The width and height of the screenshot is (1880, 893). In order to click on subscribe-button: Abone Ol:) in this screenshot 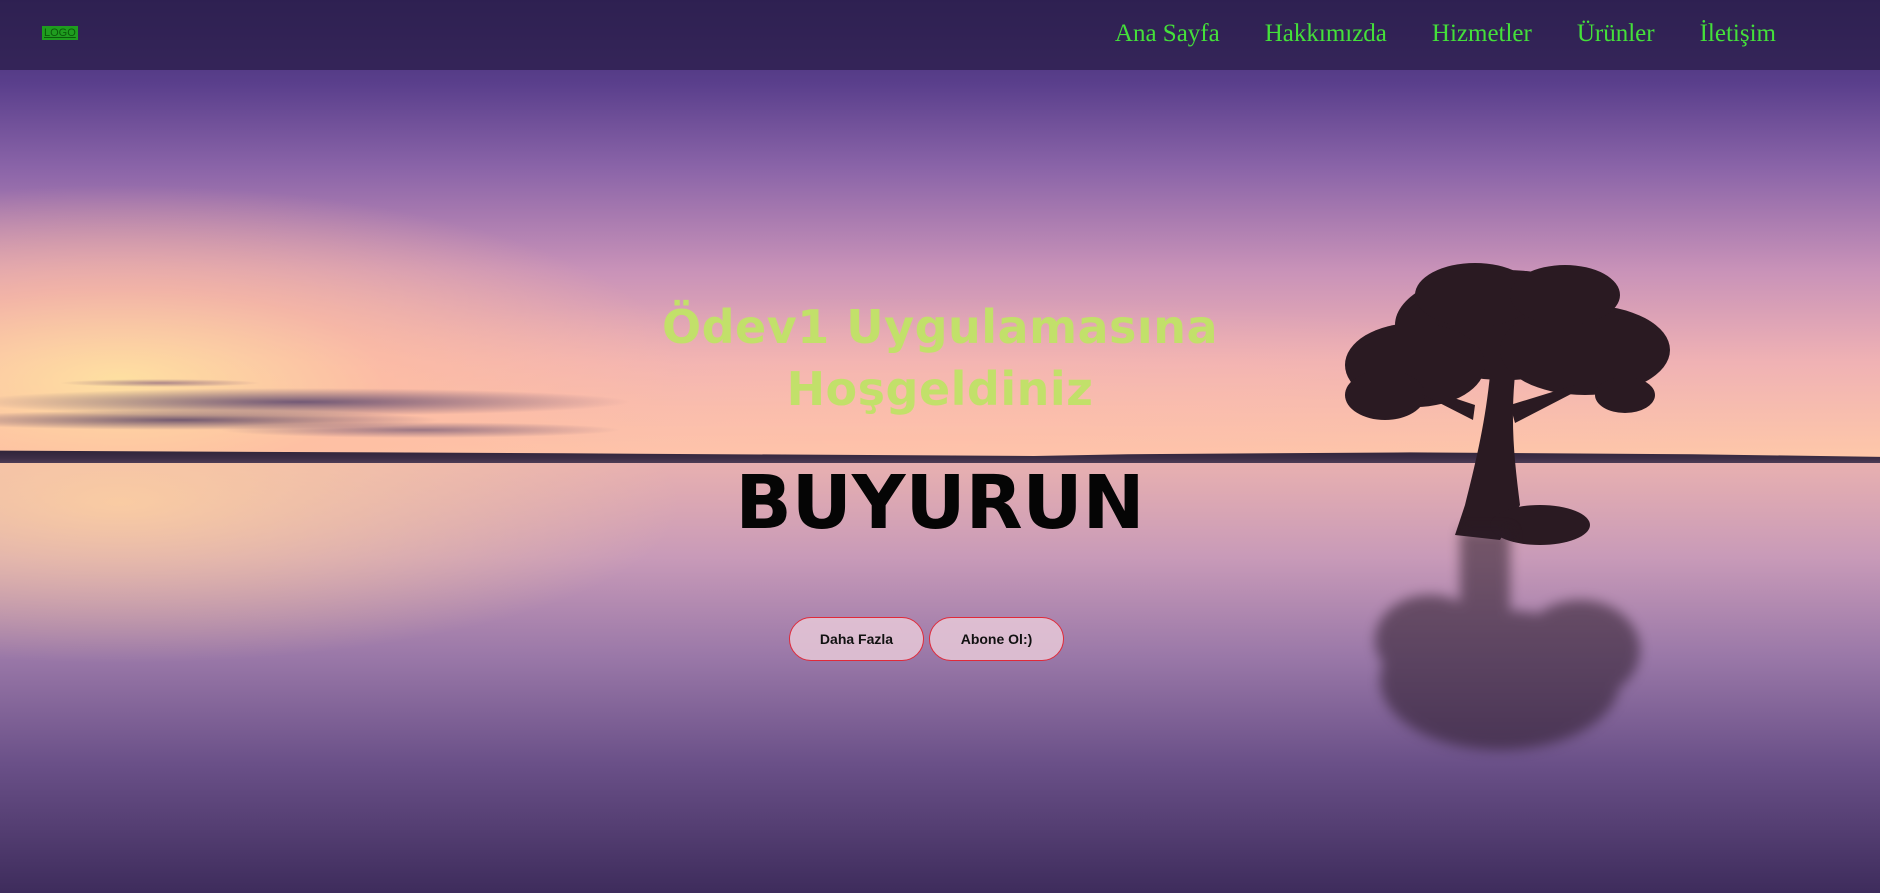, I will do `click(996, 639)`.